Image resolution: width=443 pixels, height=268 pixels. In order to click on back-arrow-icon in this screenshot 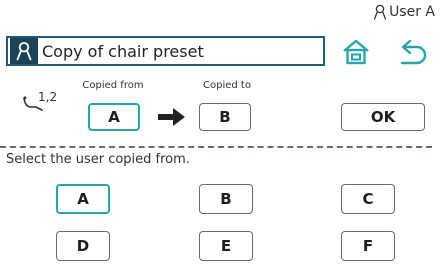, I will do `click(414, 54)`.